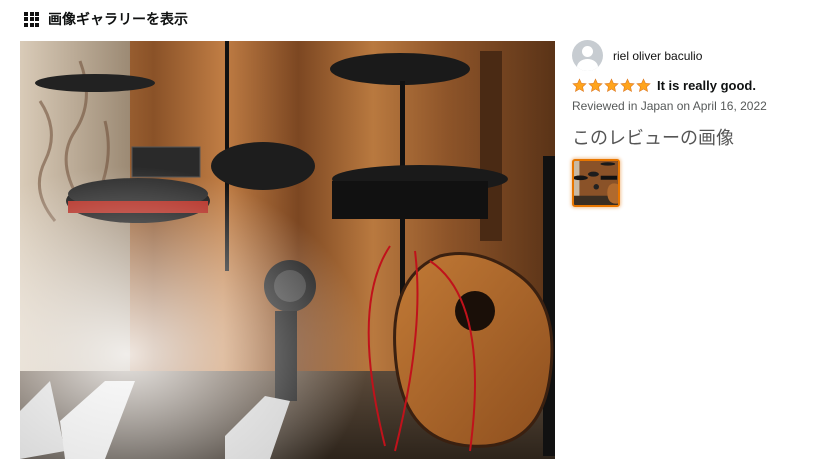 The width and height of the screenshot is (814, 470). I want to click on gallery-header-title: 画像ギャラリーを表示, so click(118, 19).